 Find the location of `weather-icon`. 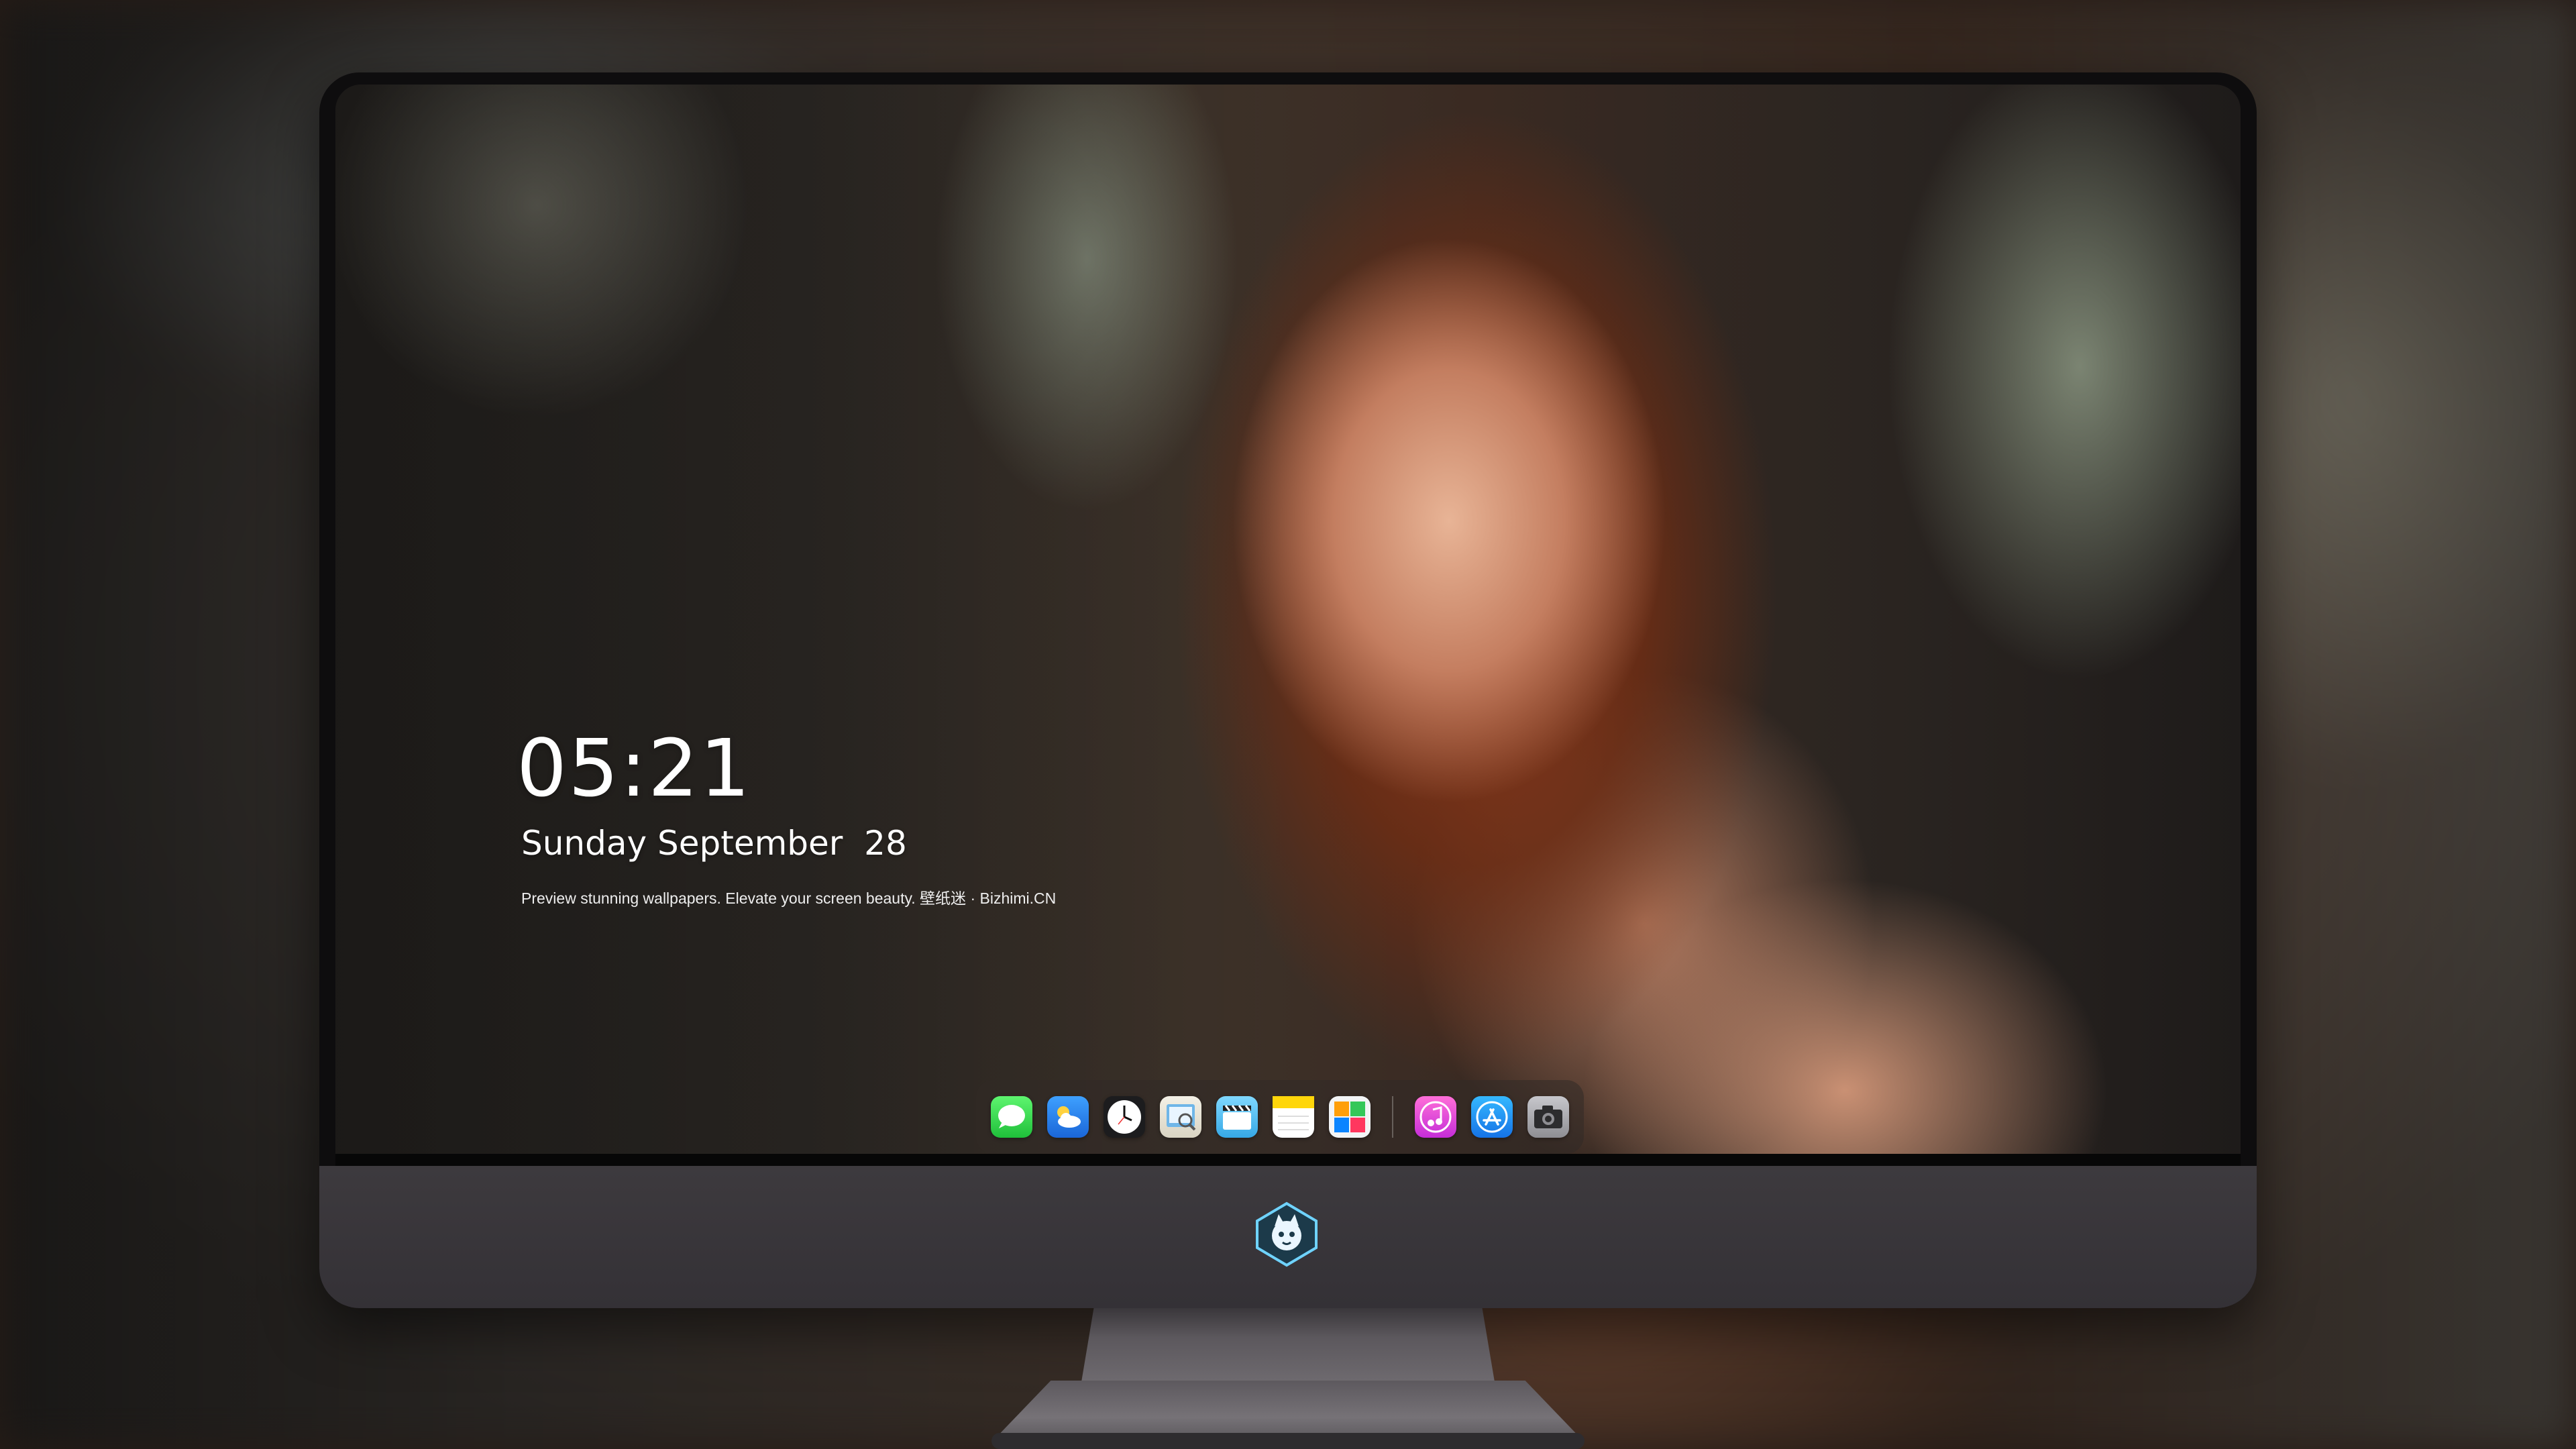

weather-icon is located at coordinates (1068, 1117).